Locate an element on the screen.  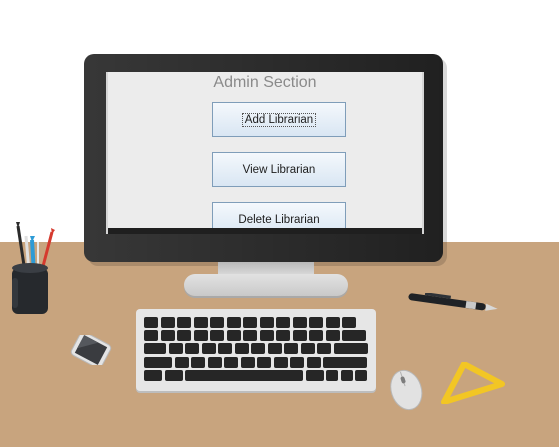
delete-librarian-label: Delete Librarian is located at coordinates (279, 219).